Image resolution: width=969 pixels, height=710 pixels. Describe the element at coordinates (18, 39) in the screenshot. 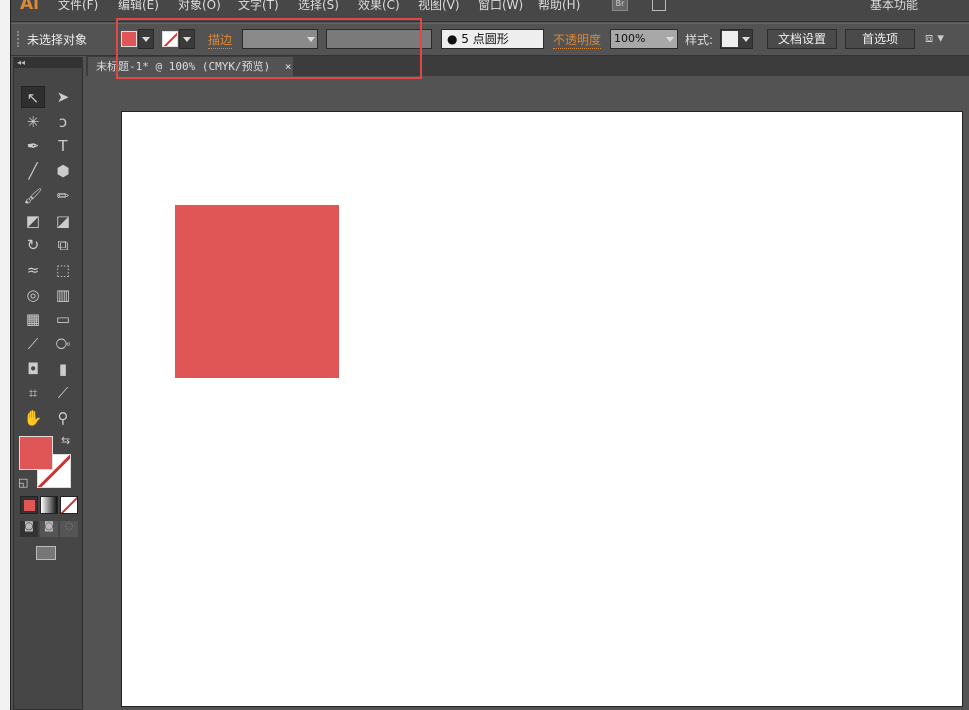

I see `panel-grip` at that location.